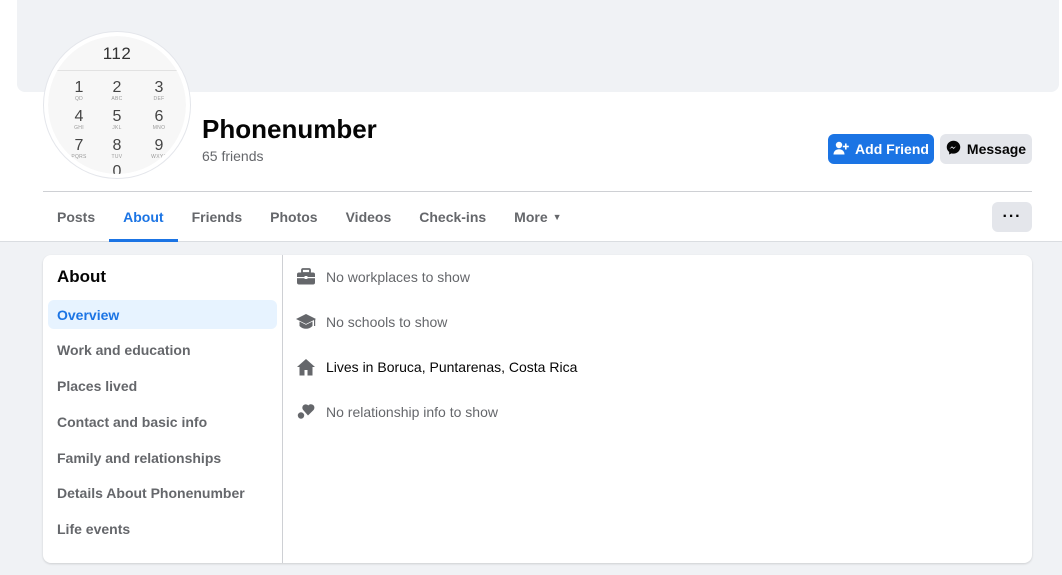  Describe the element at coordinates (892, 149) in the screenshot. I see `add-friend-label: Add Friend` at that location.